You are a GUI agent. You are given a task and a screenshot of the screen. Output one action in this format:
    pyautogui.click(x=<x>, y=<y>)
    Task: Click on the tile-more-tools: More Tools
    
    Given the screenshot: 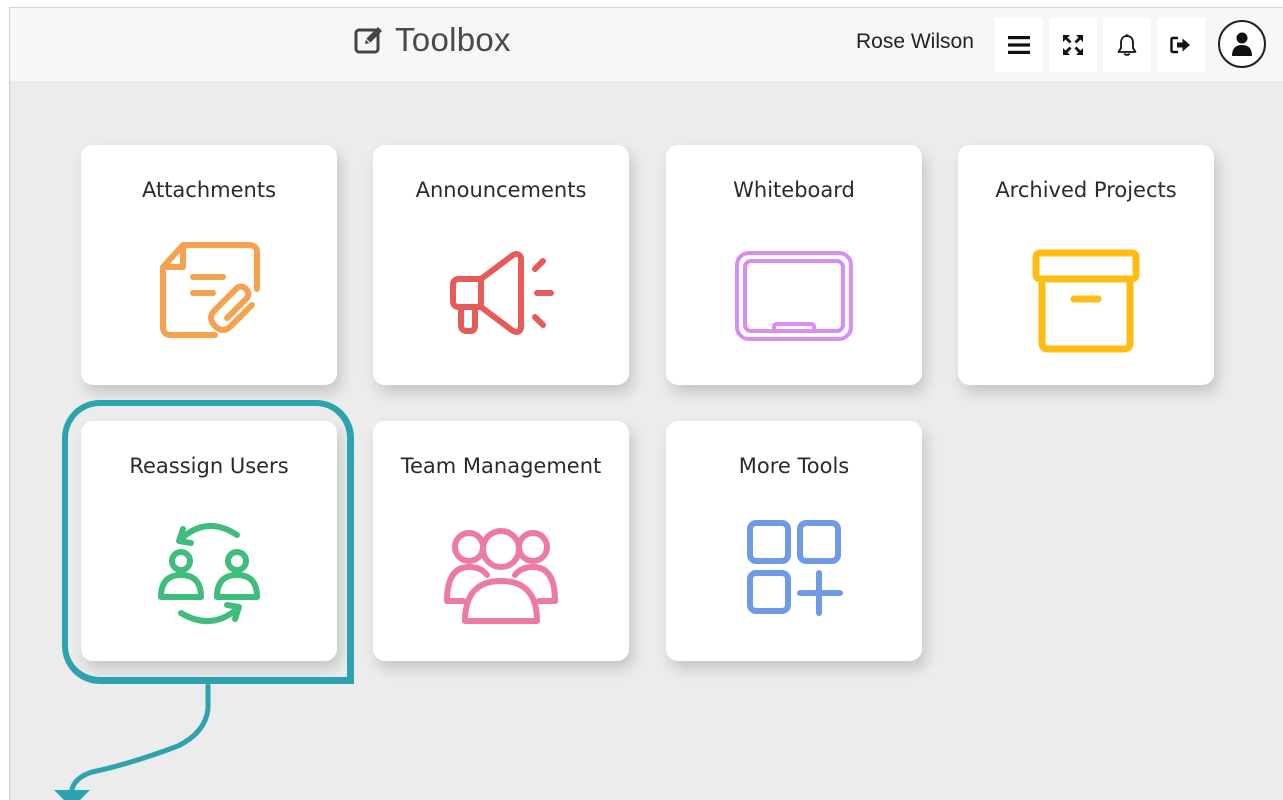 What is the action you would take?
    pyautogui.click(x=794, y=541)
    